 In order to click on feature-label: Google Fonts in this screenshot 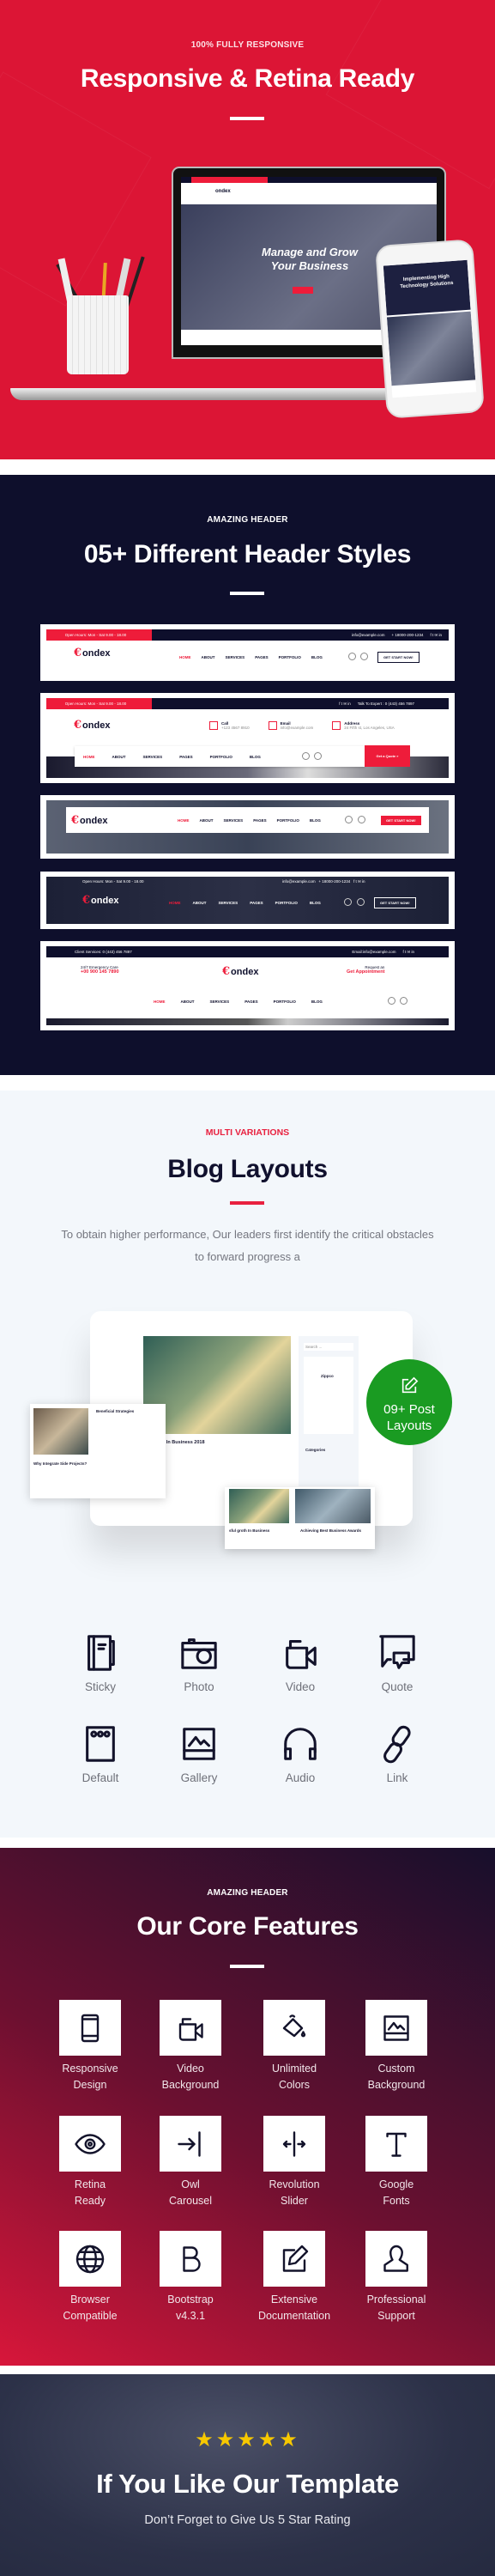, I will do `click(396, 2192)`.